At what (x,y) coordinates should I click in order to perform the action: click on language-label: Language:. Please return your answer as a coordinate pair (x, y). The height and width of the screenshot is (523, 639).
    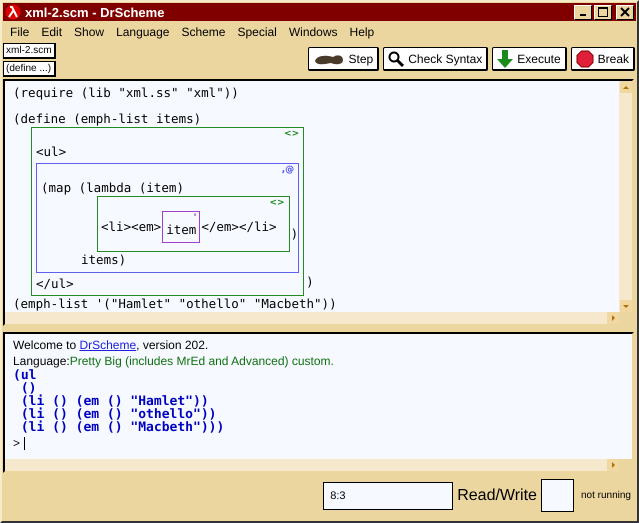
    Looking at the image, I should click on (41, 361).